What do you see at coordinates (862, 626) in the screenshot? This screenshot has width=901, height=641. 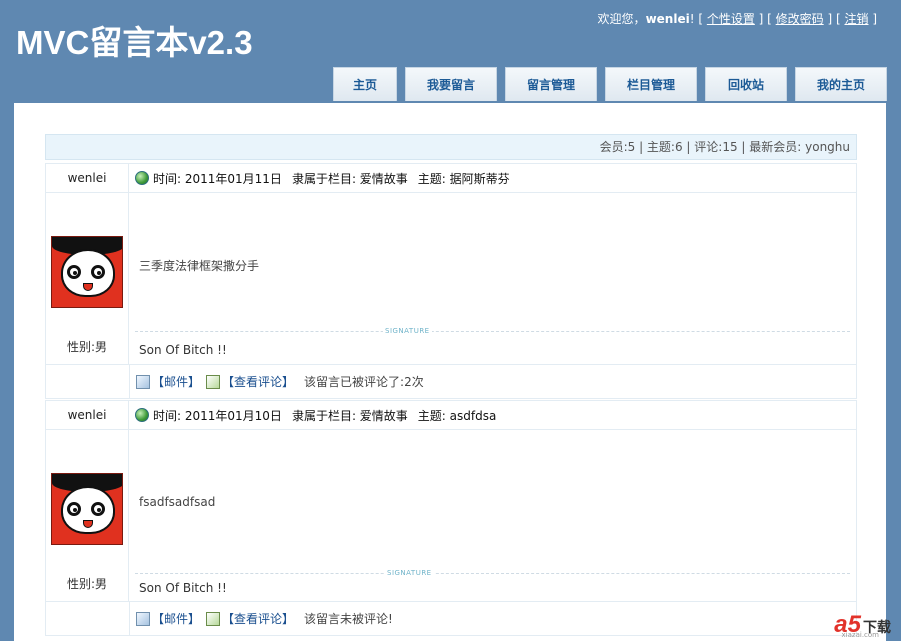 I see `watermark-logo: a5 下载 xiazai.com` at bounding box center [862, 626].